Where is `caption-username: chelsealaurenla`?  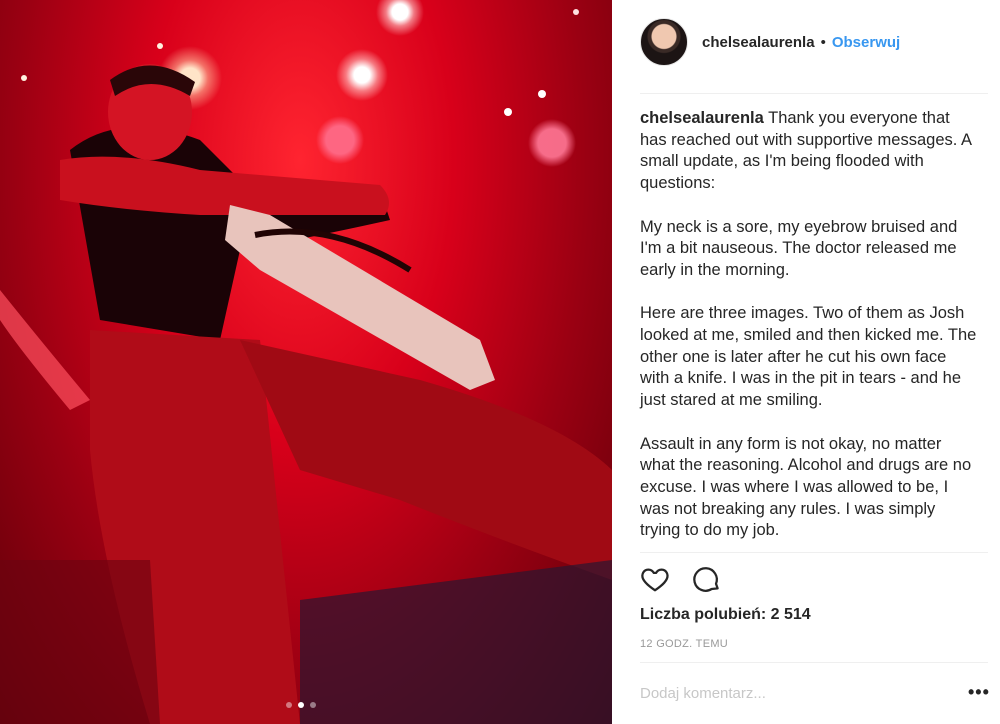
caption-username: chelsealaurenla is located at coordinates (702, 118).